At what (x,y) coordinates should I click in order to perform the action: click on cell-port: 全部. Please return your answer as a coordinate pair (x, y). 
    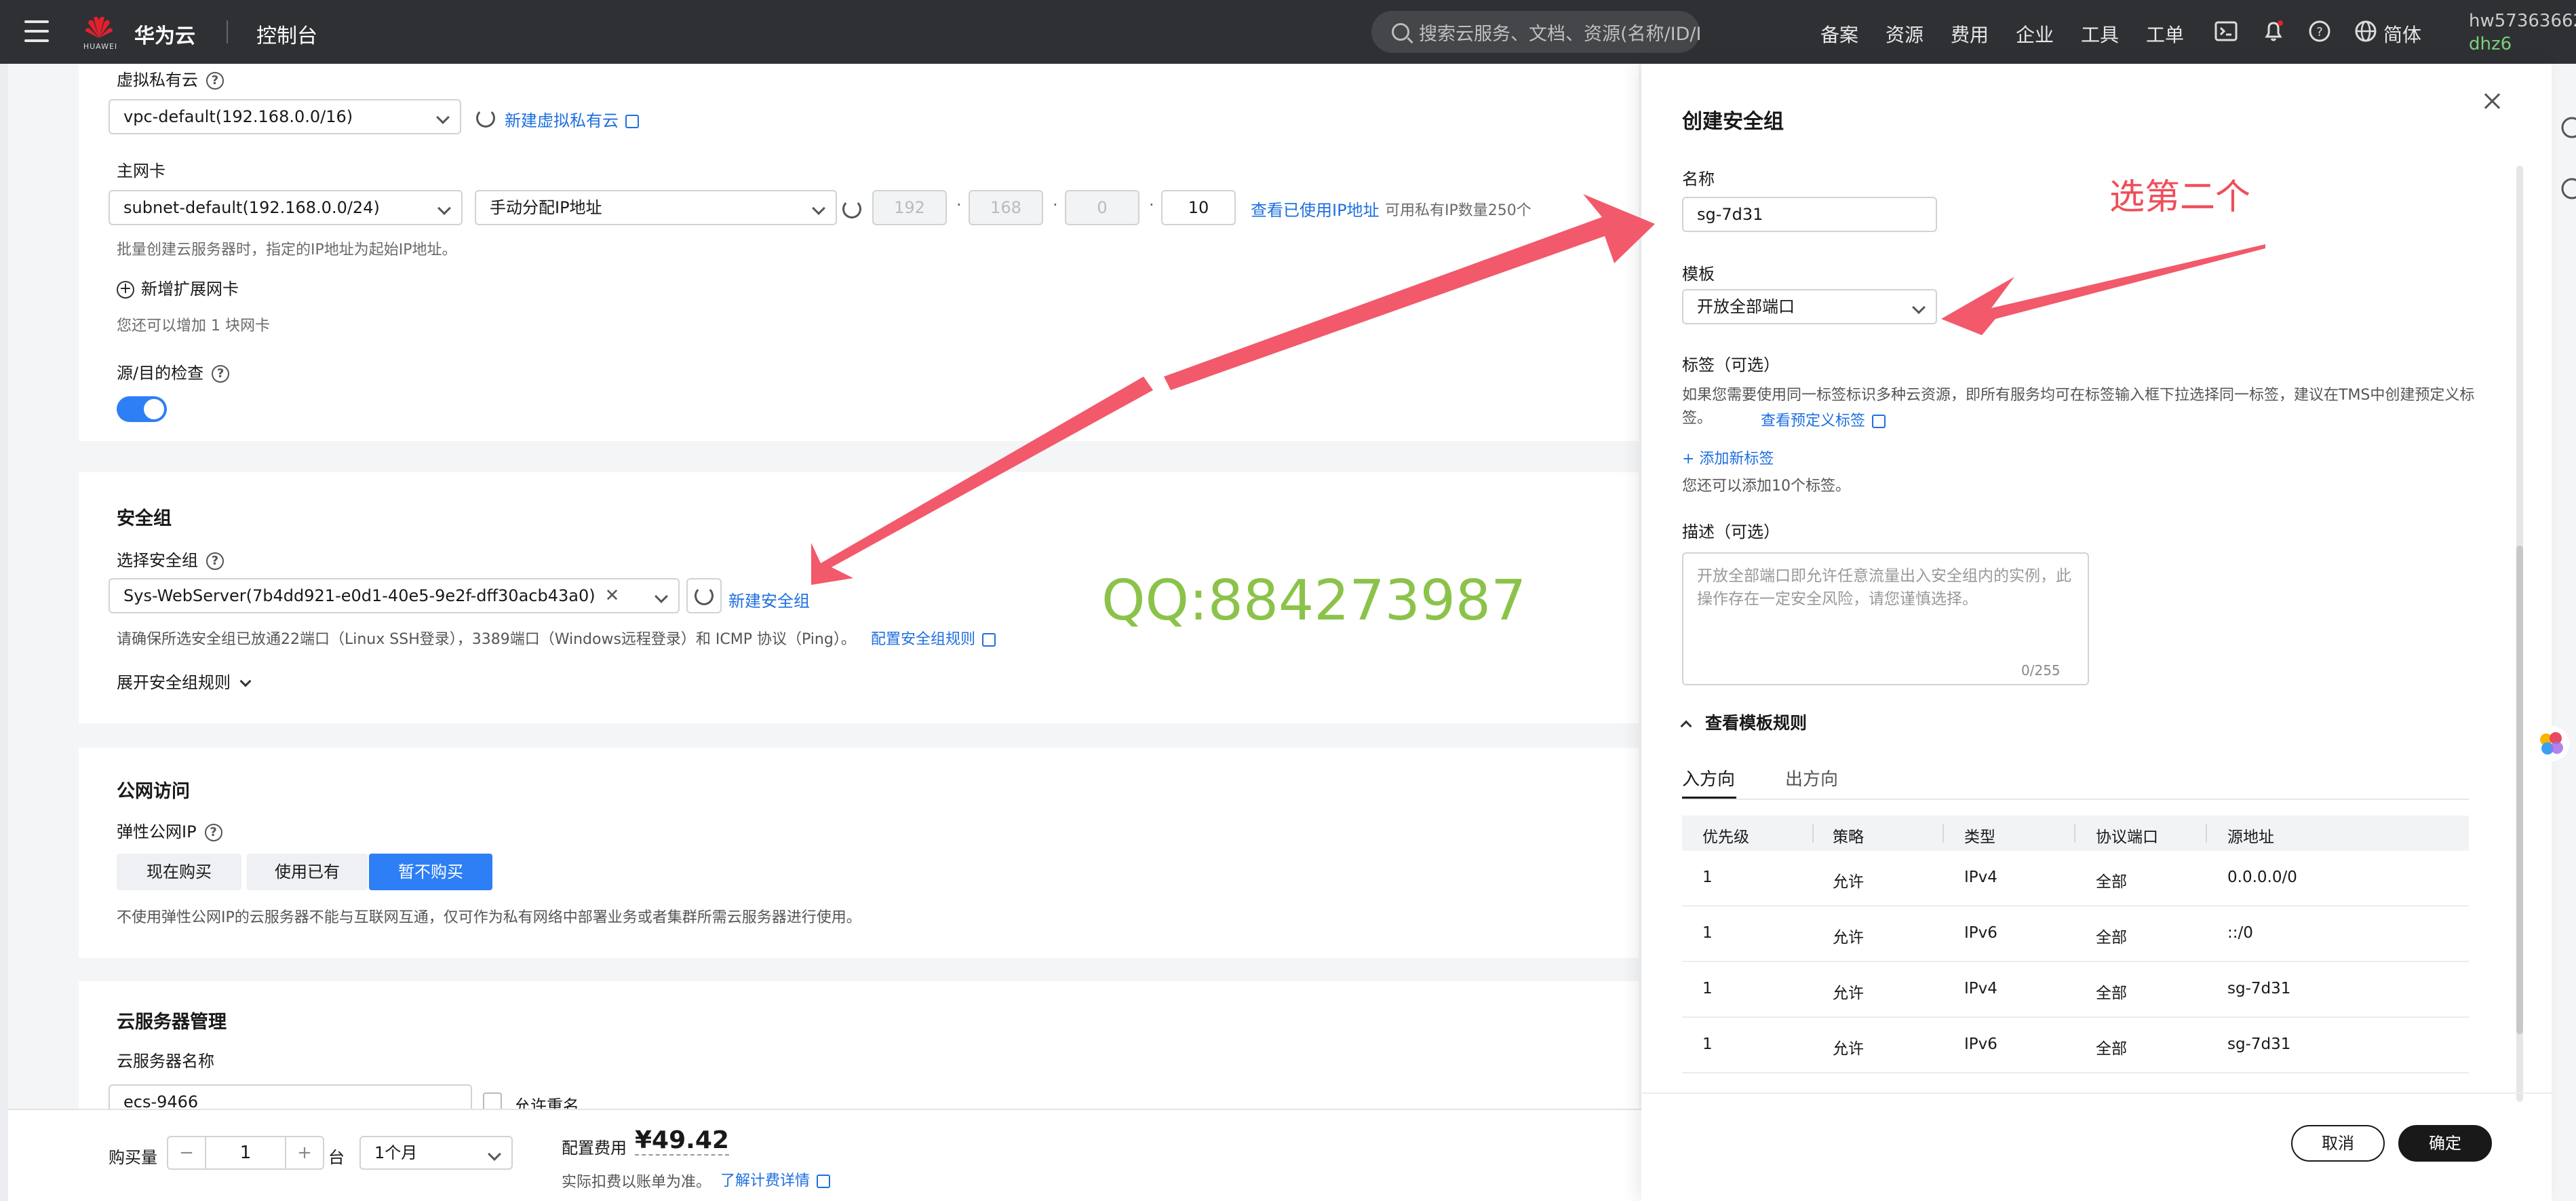
    Looking at the image, I should click on (2111, 993).